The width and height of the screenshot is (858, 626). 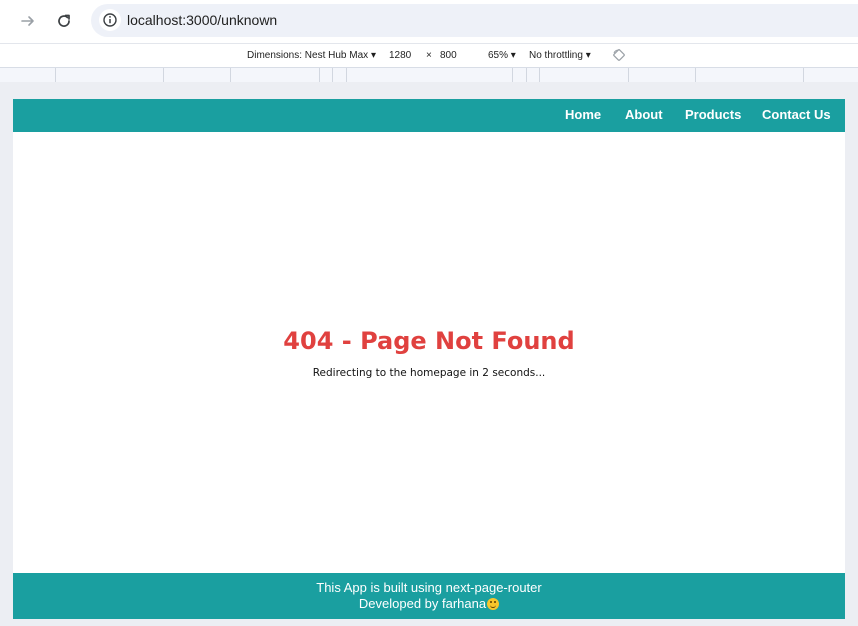 I want to click on site-info-button, so click(x=110, y=20).